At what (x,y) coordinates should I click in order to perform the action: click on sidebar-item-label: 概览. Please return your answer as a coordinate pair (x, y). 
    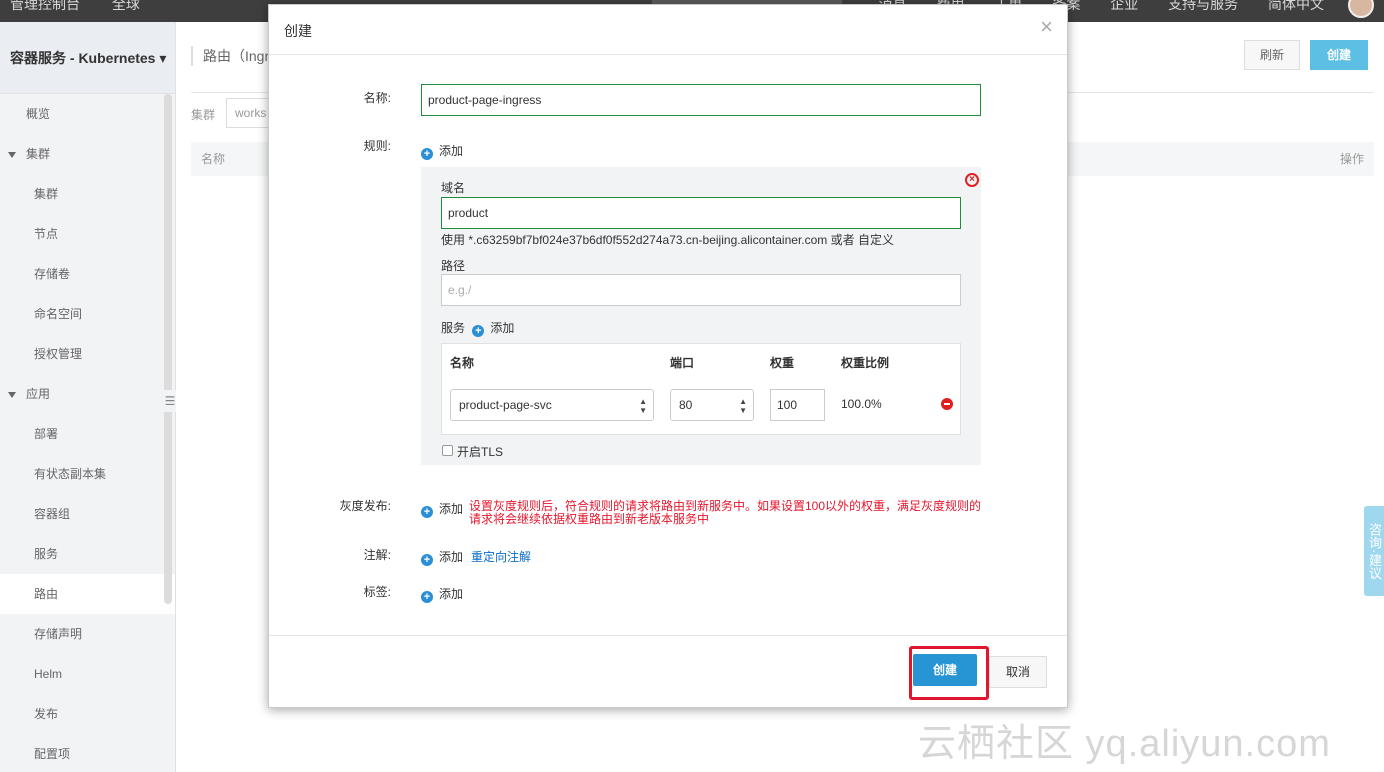
    Looking at the image, I should click on (38, 114).